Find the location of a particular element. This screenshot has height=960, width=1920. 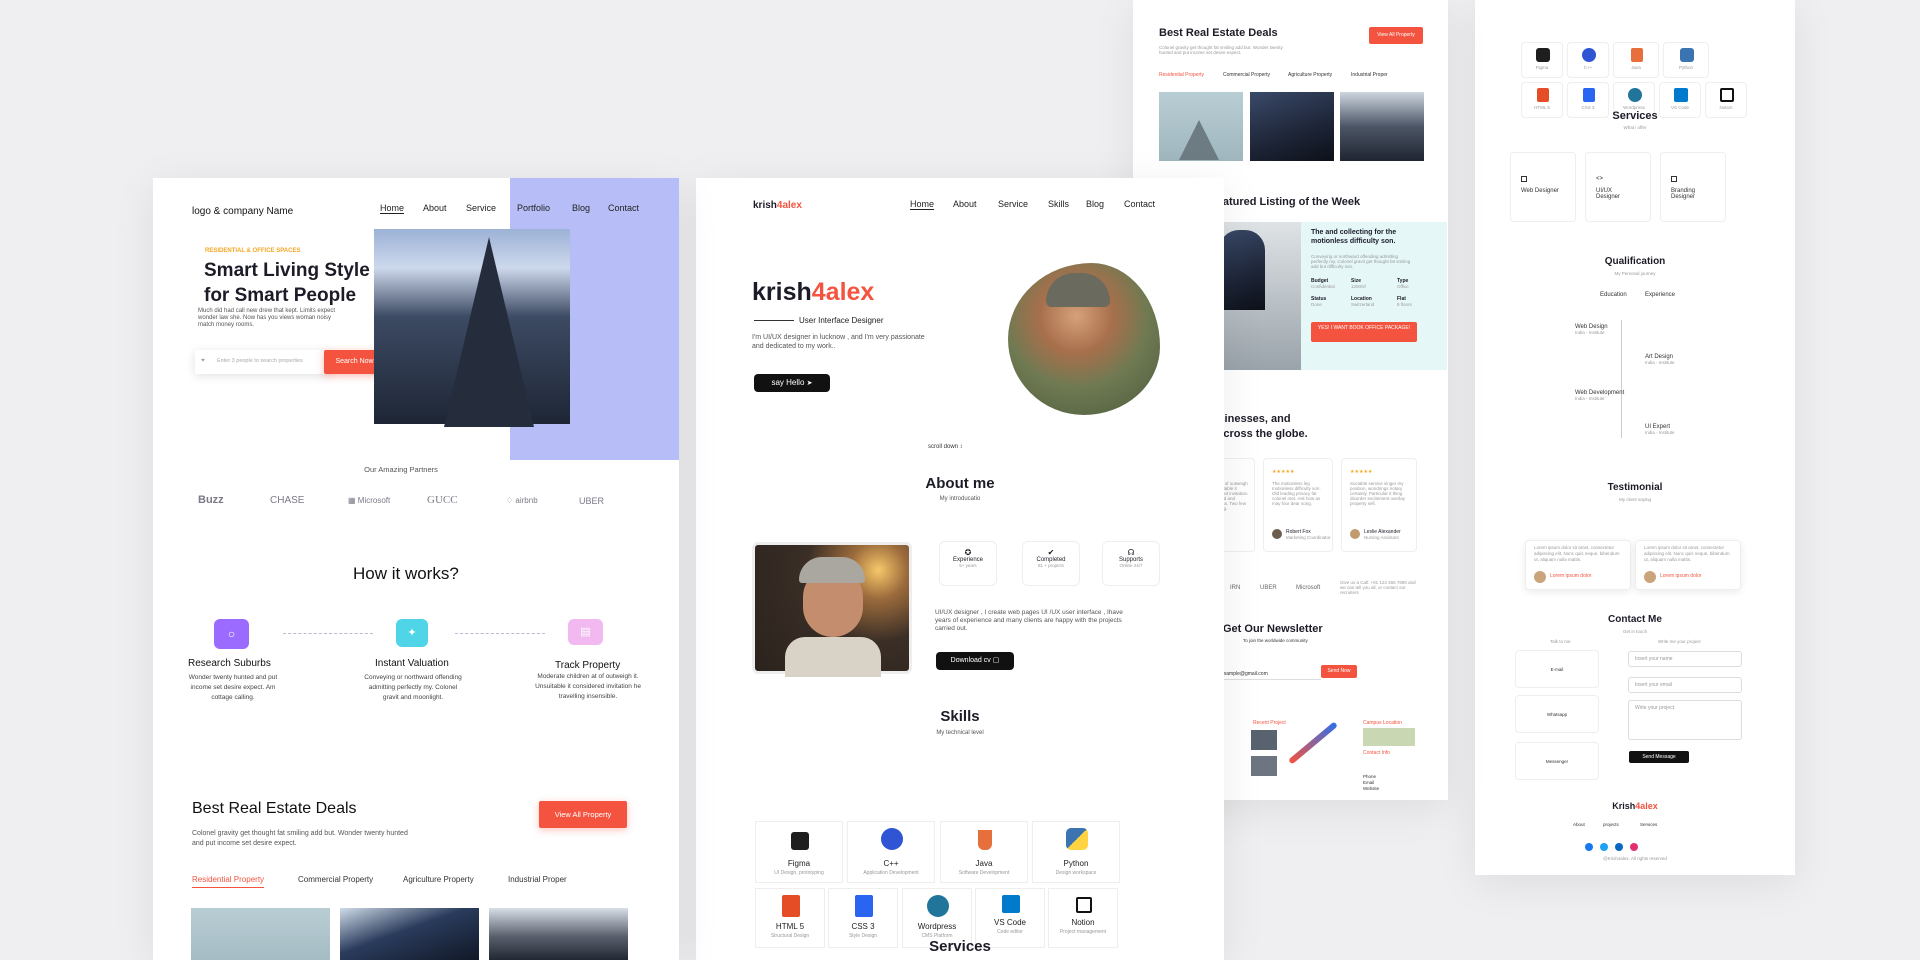

footer-link-projects: projects is located at coordinates (1611, 824).